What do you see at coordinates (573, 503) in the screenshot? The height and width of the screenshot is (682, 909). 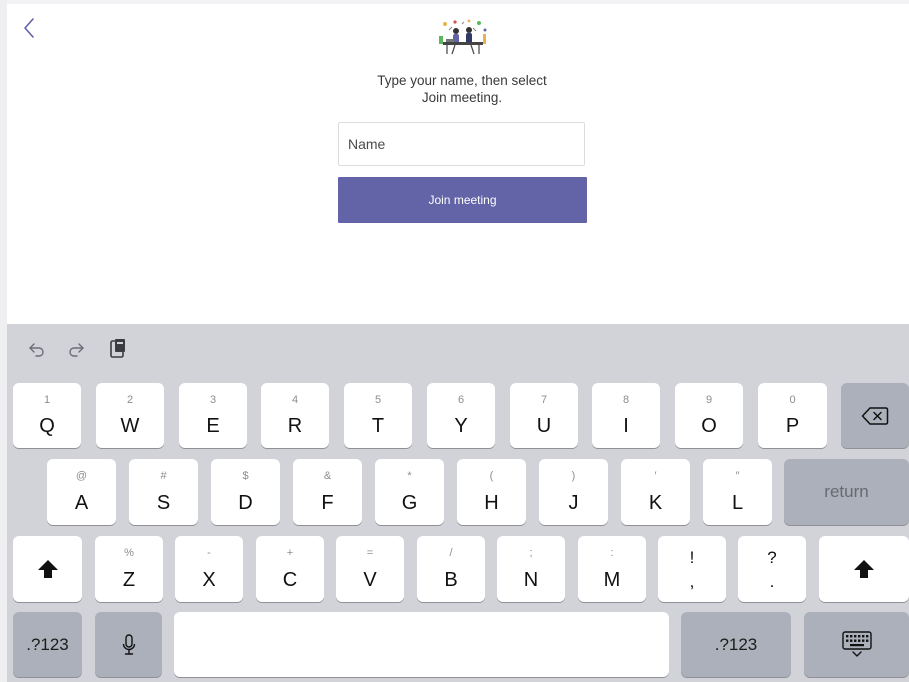 I see `key-label: J` at bounding box center [573, 503].